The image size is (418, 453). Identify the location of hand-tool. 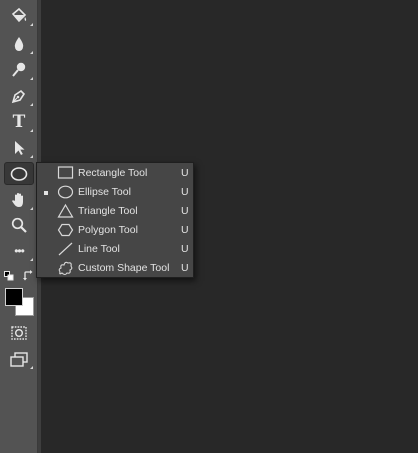
(19, 200).